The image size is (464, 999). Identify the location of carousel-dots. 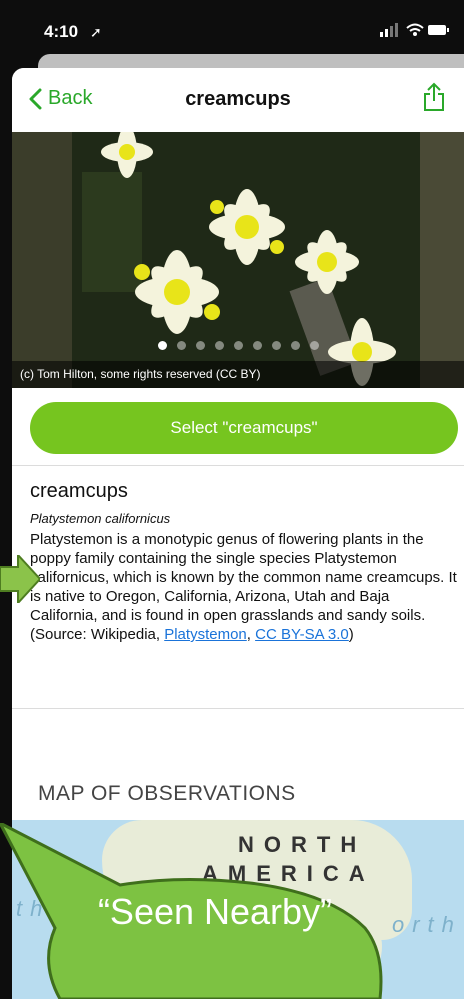
(238, 346).